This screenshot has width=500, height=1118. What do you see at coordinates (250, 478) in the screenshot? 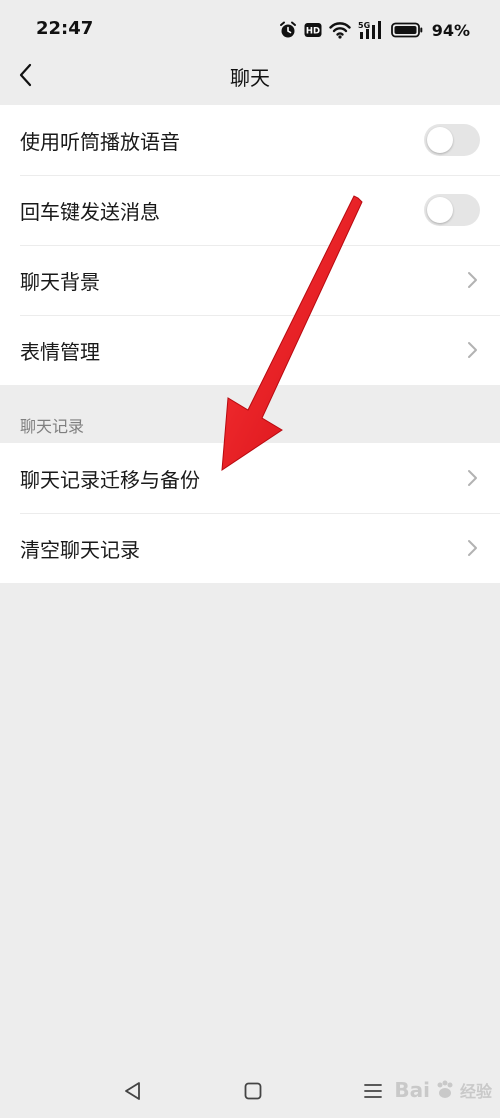
I see `setting-row-migrate-backup: 聊天记录迁移与备份` at bounding box center [250, 478].